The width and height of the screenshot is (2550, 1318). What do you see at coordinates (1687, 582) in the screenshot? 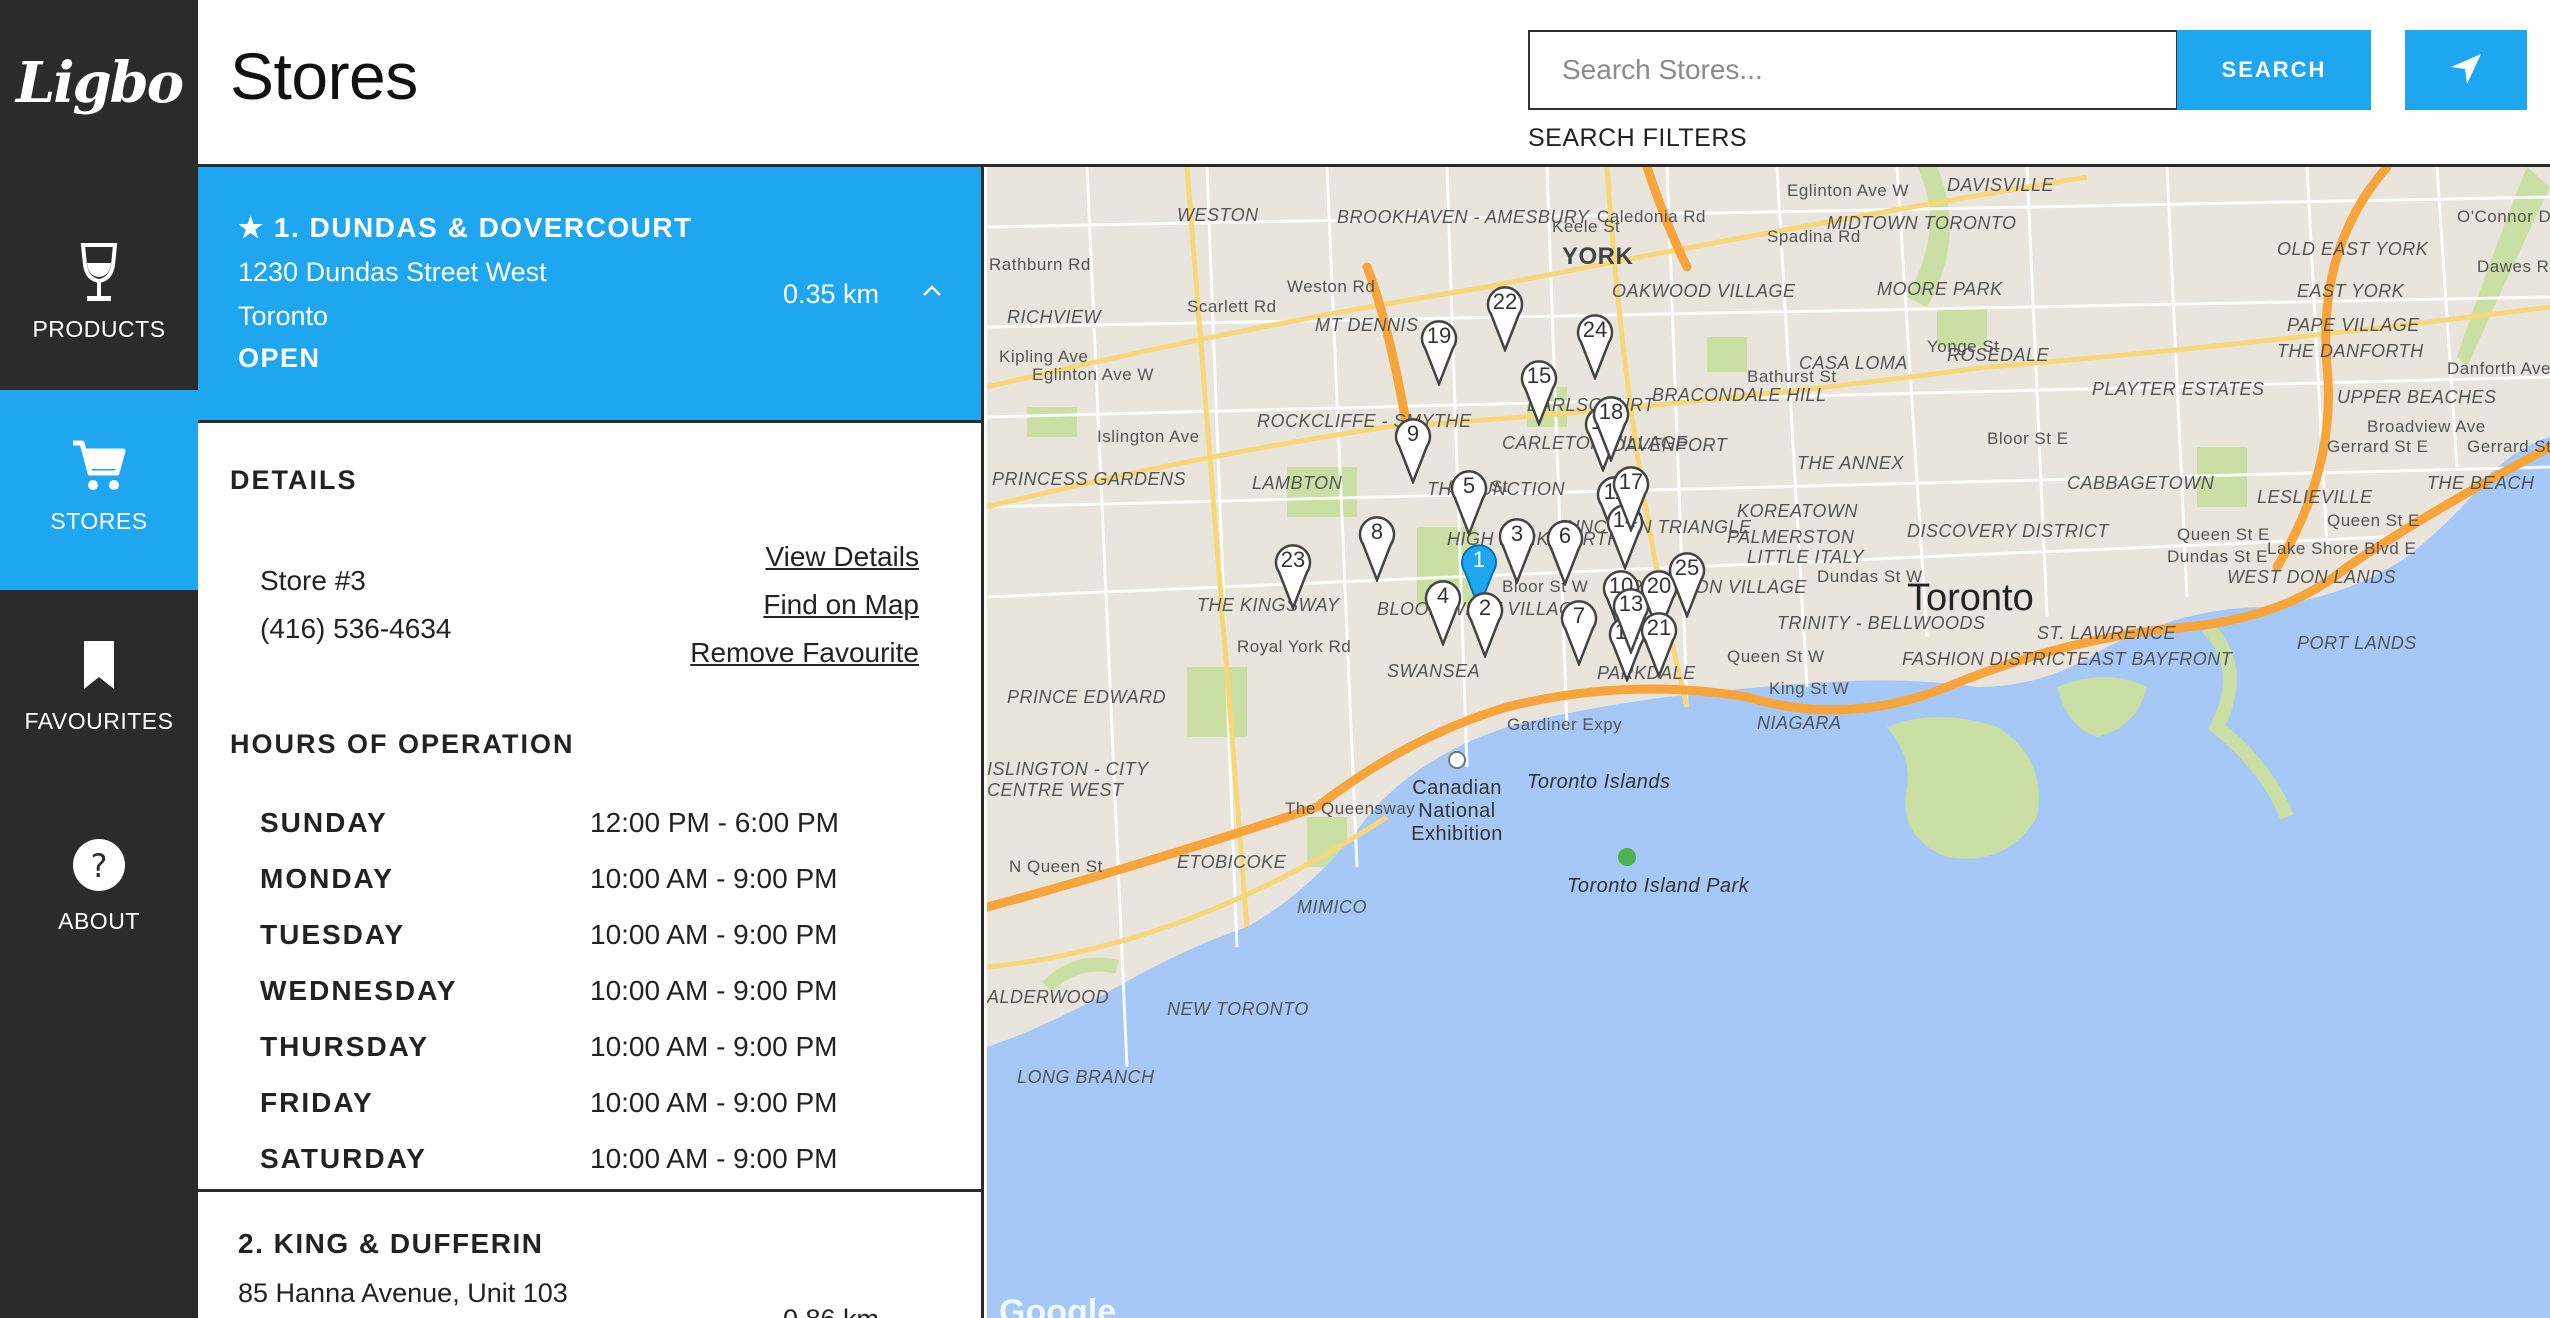
I see `store-map-marker: 25` at bounding box center [1687, 582].